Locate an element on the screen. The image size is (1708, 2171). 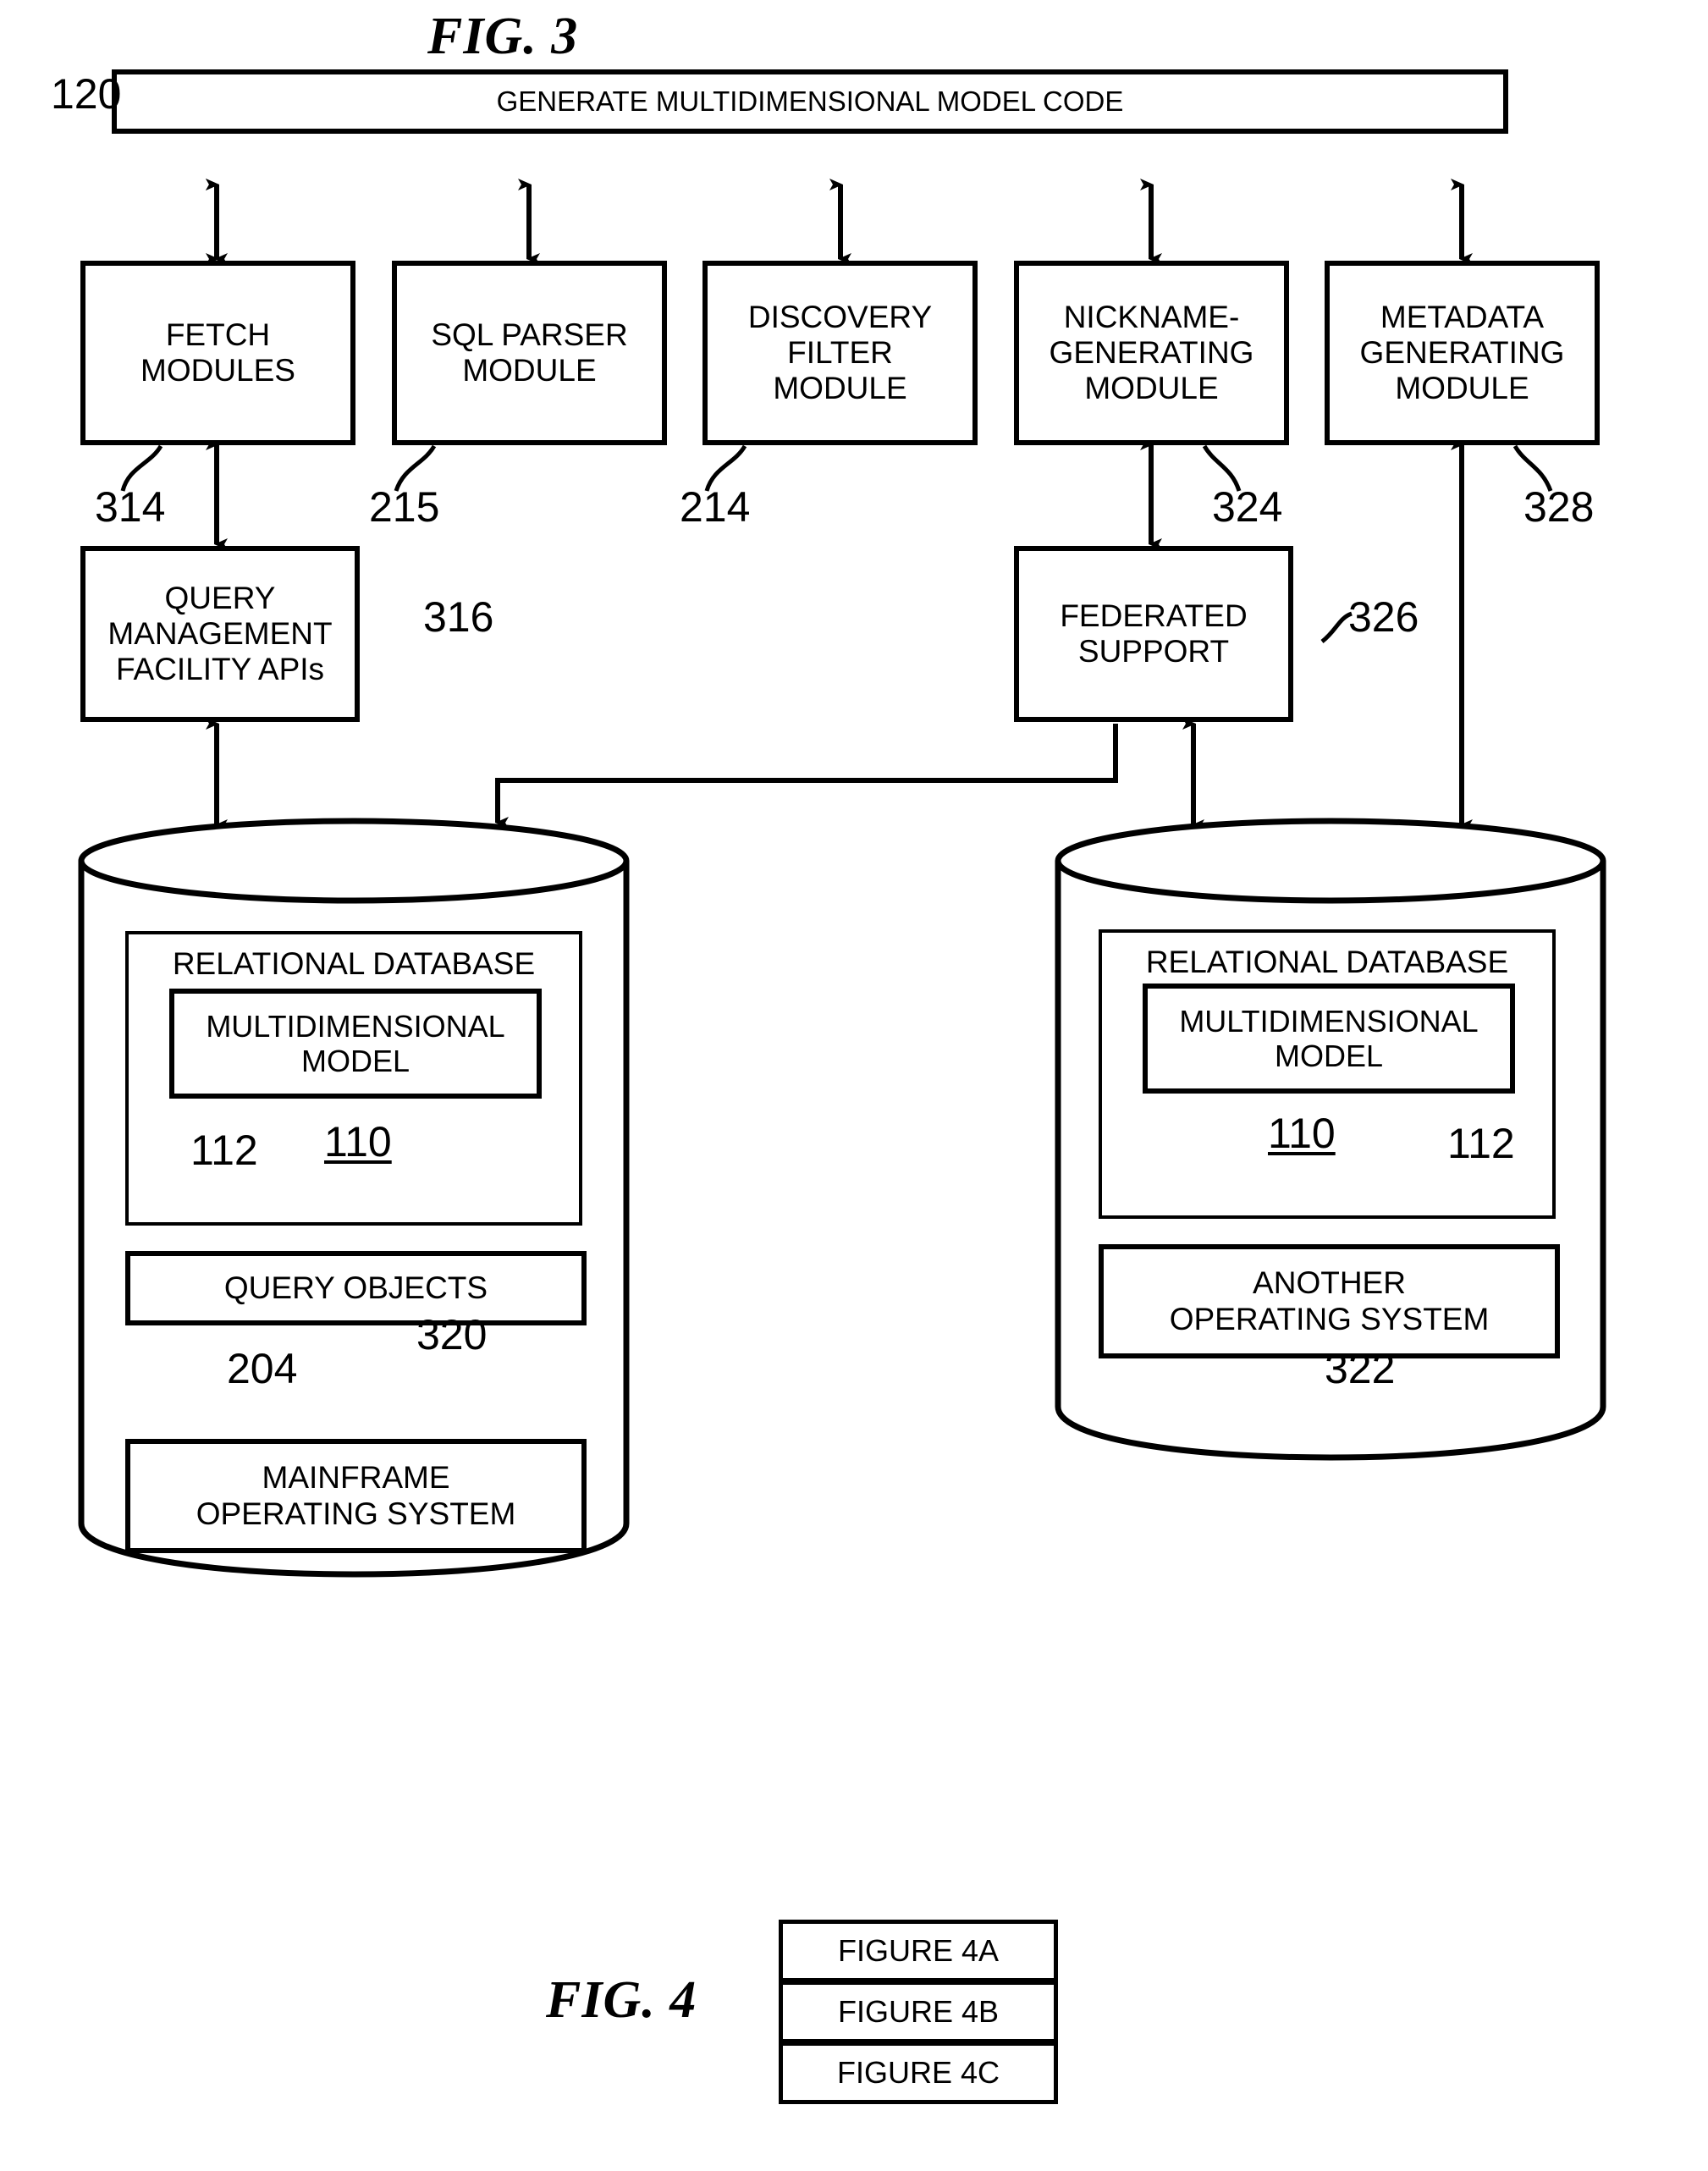
right-multidimensional-model-label: MULTIDIMENSIONAL MODEL is located at coordinates (1329, 1038).